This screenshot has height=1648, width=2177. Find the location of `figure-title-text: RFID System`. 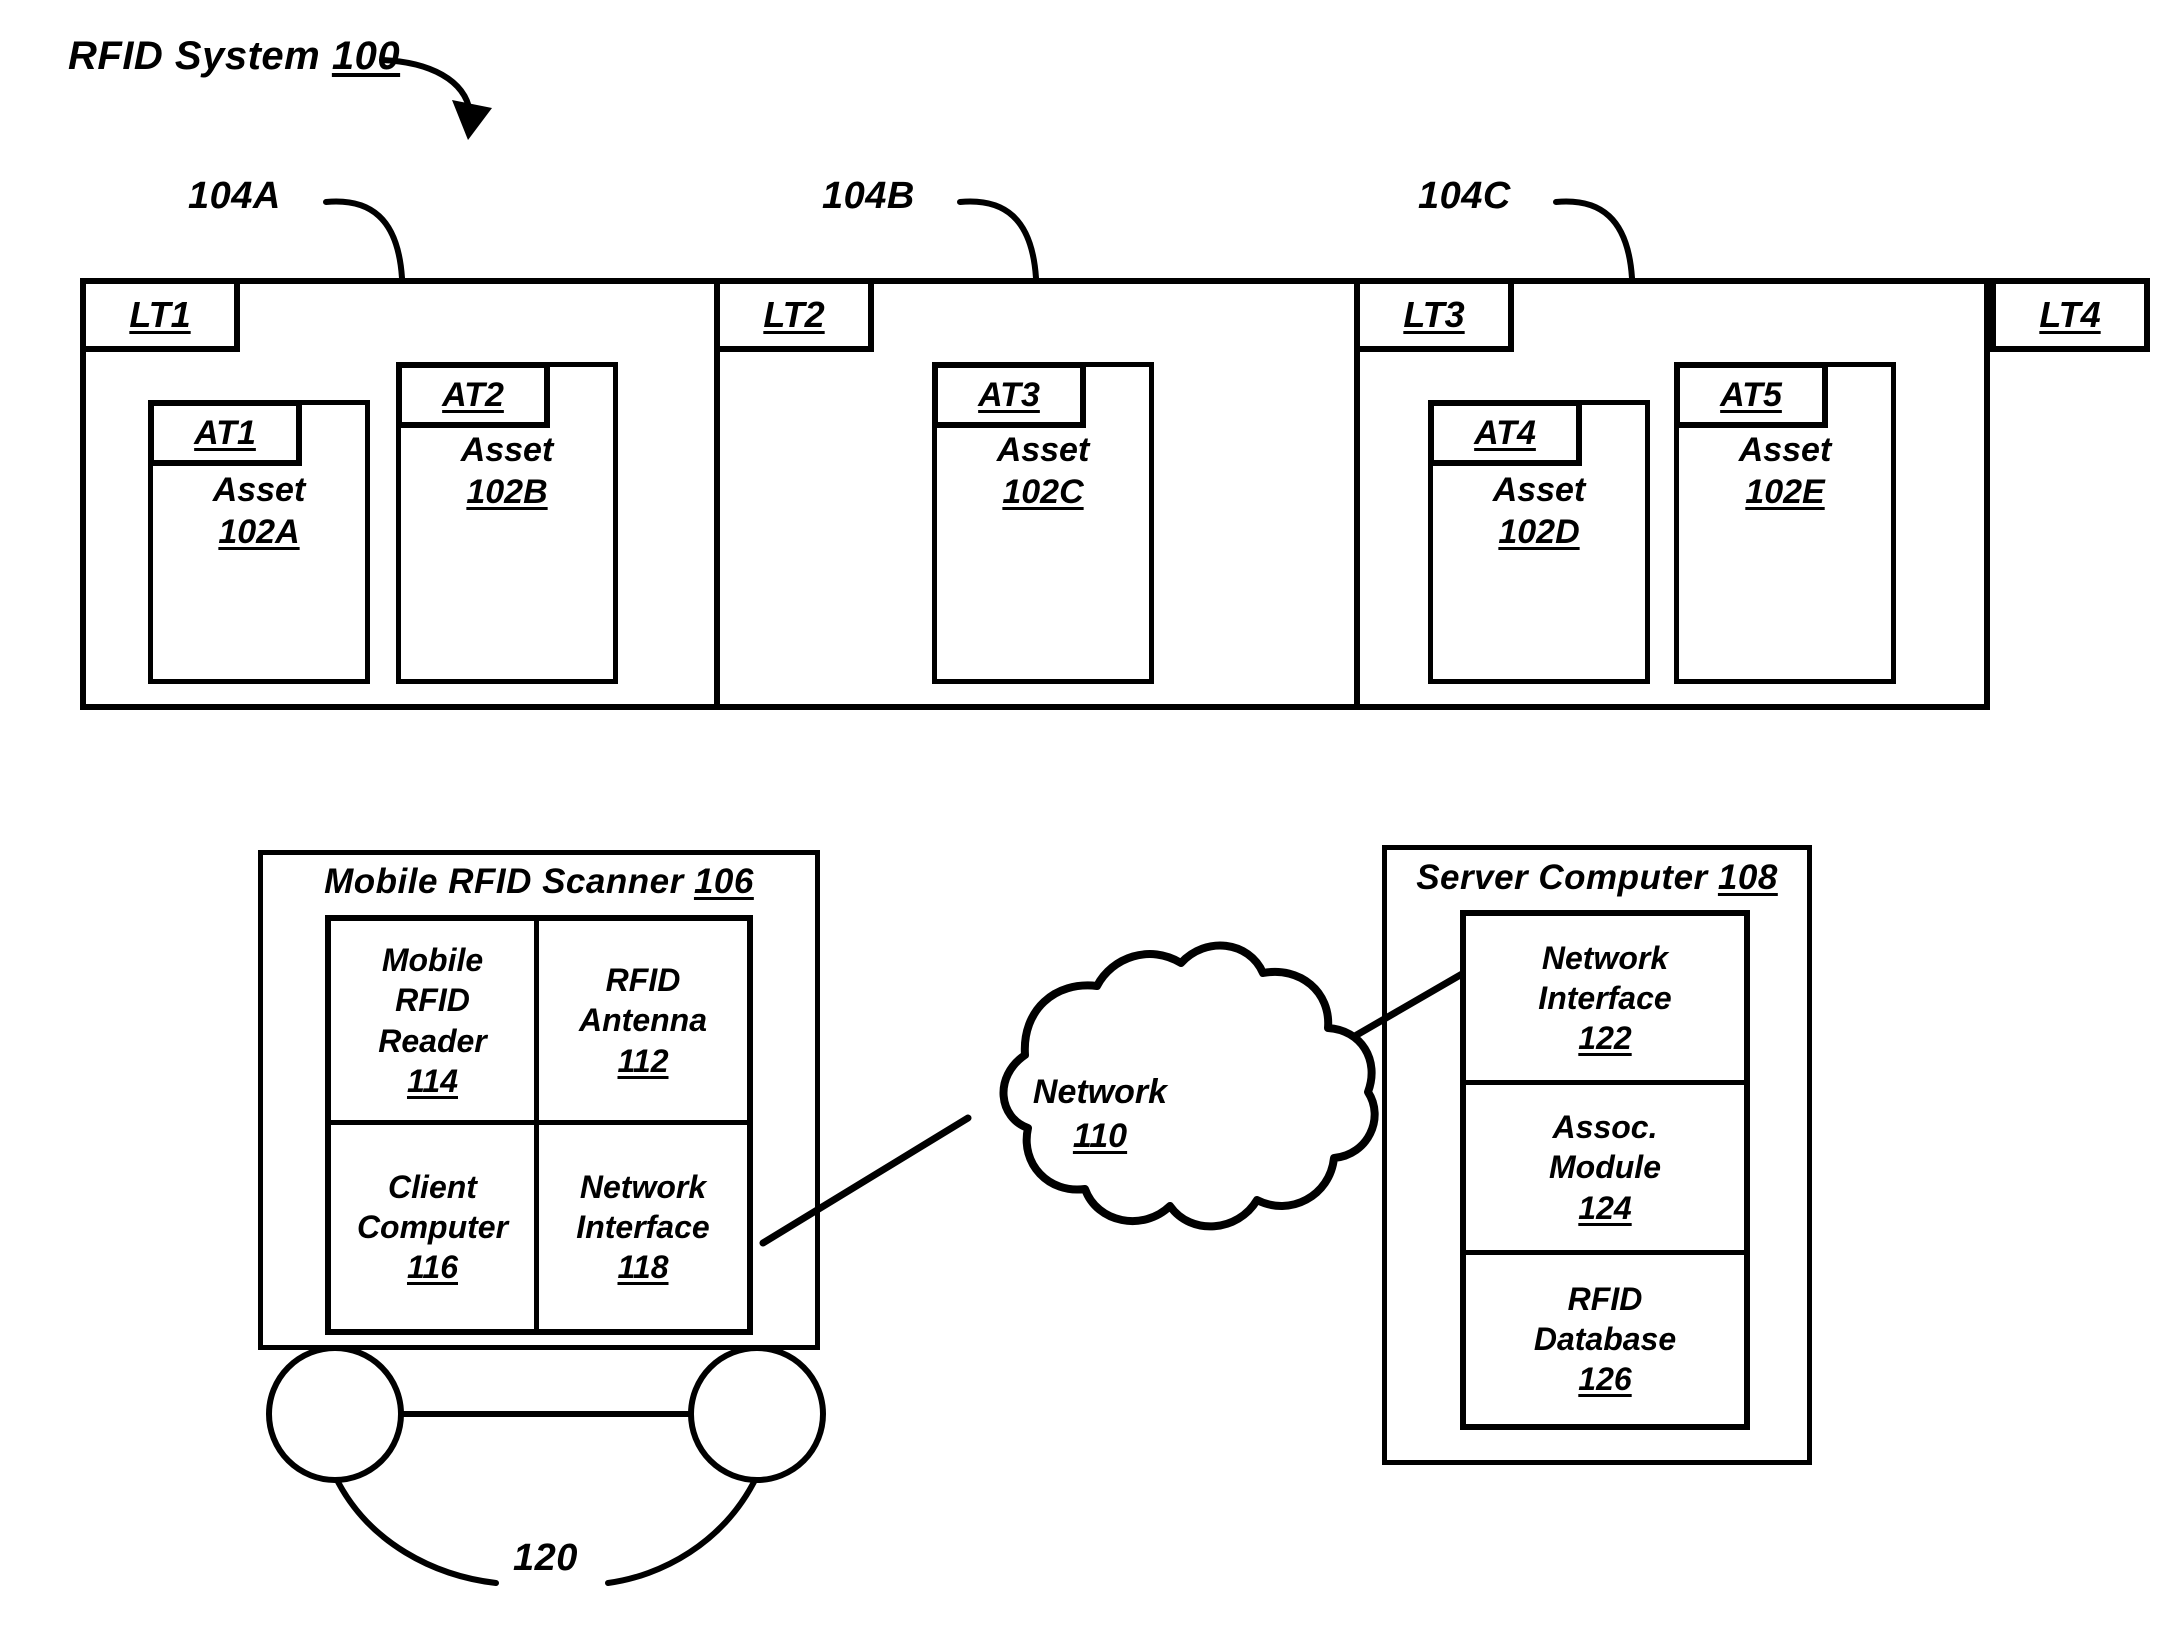

figure-title-text: RFID System is located at coordinates (194, 56).